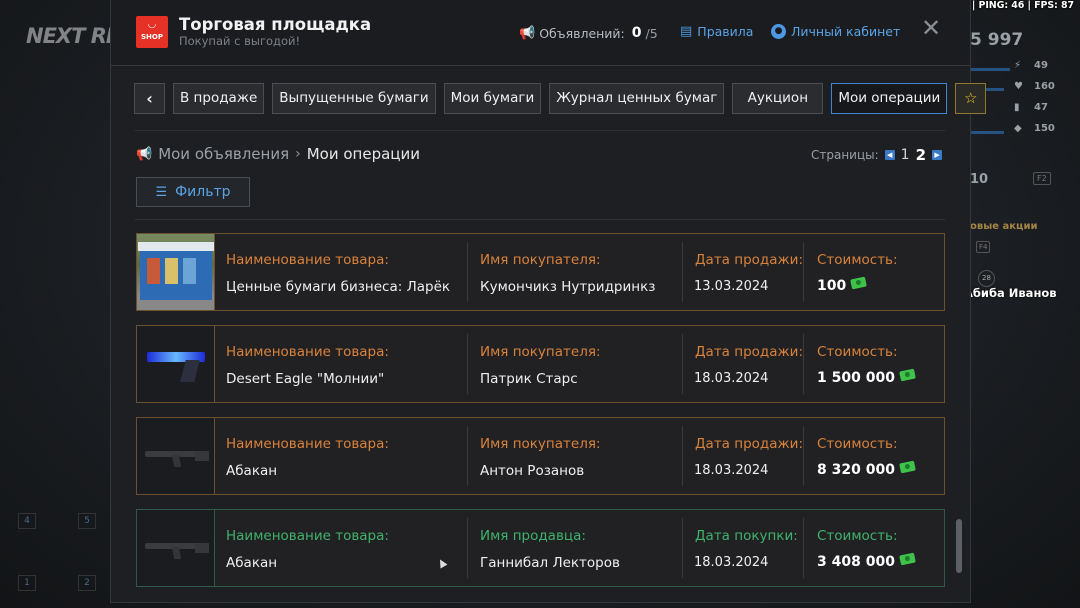 The image size is (1080, 608). What do you see at coordinates (1041, 65) in the screenshot?
I see `hud-stat: 49` at bounding box center [1041, 65].